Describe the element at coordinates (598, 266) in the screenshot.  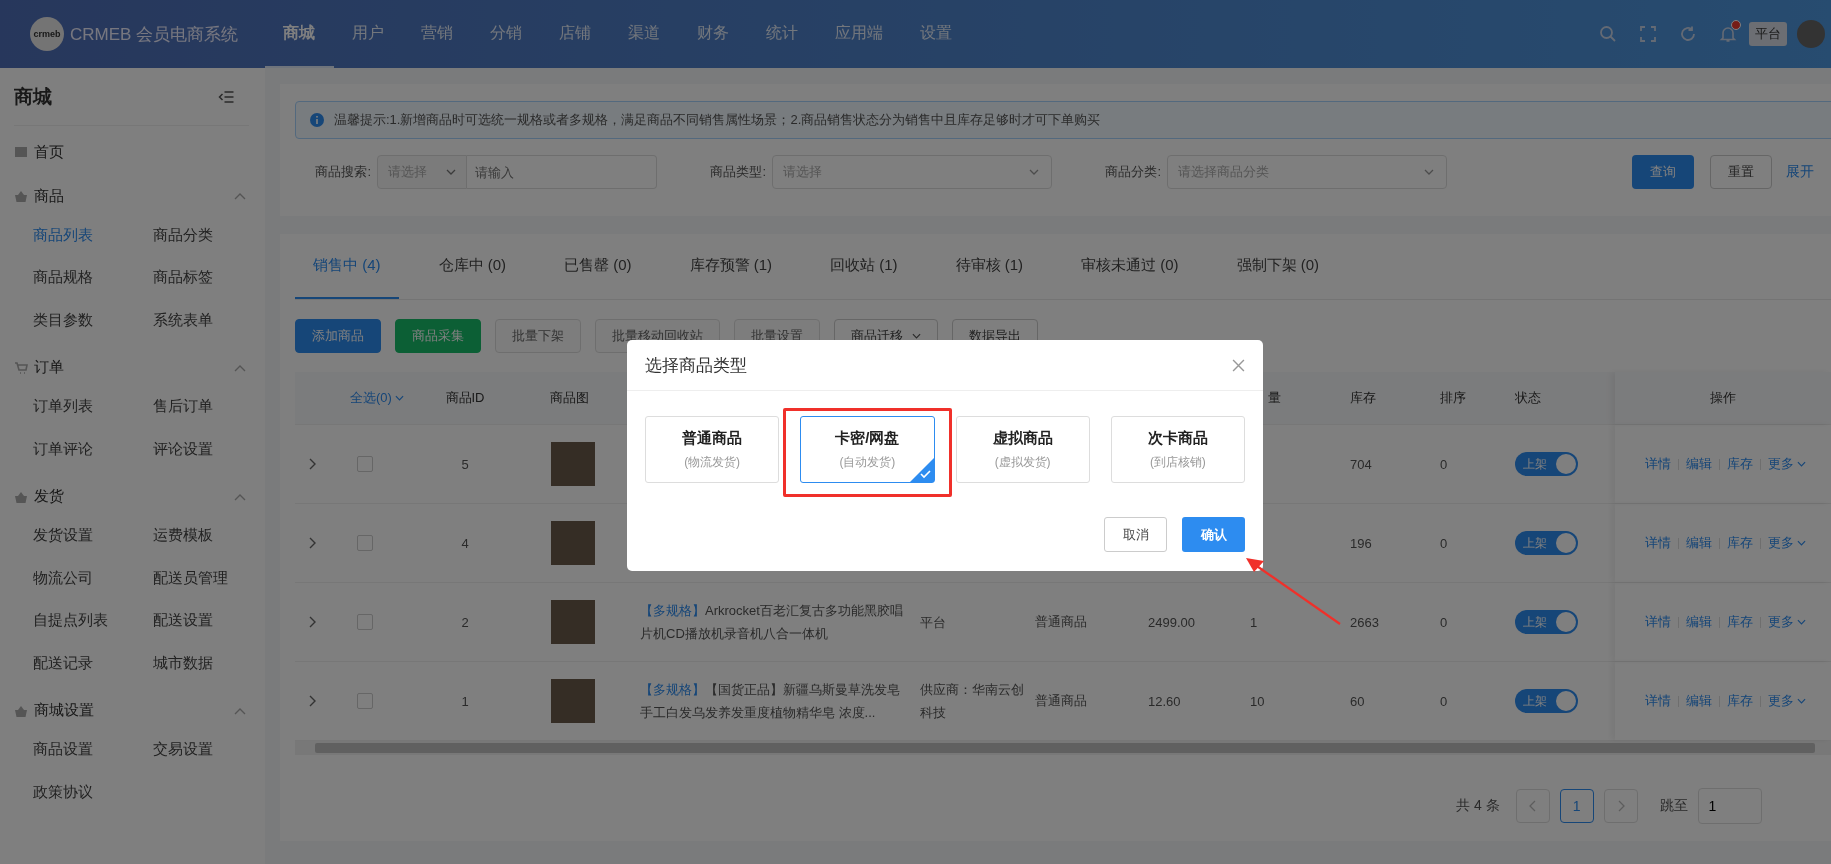
I see `tab: 已售罄 (0)` at that location.